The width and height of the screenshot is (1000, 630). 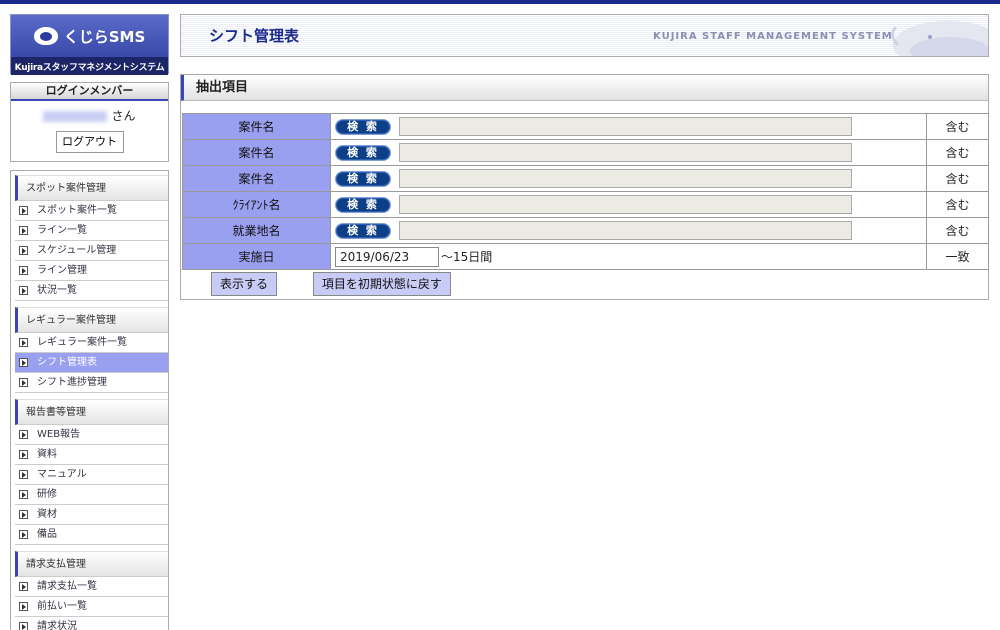 I want to click on date-range-suffix: ～15日間, so click(x=467, y=257).